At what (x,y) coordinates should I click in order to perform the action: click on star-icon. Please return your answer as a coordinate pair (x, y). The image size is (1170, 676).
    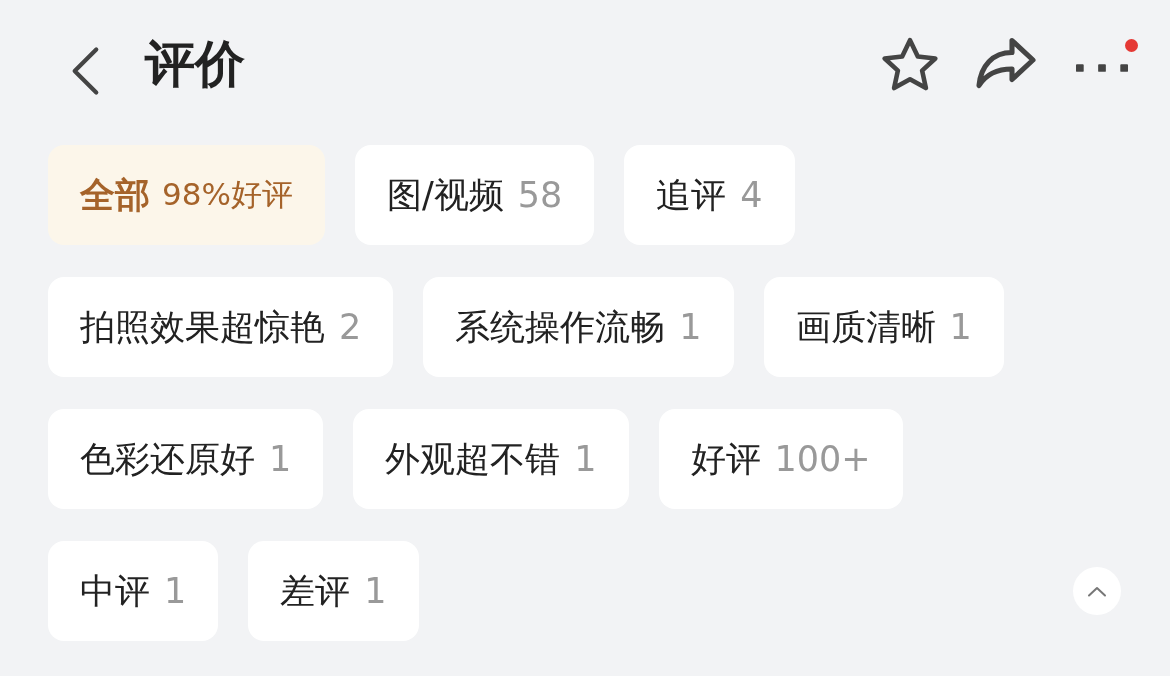
    Looking at the image, I should click on (910, 64).